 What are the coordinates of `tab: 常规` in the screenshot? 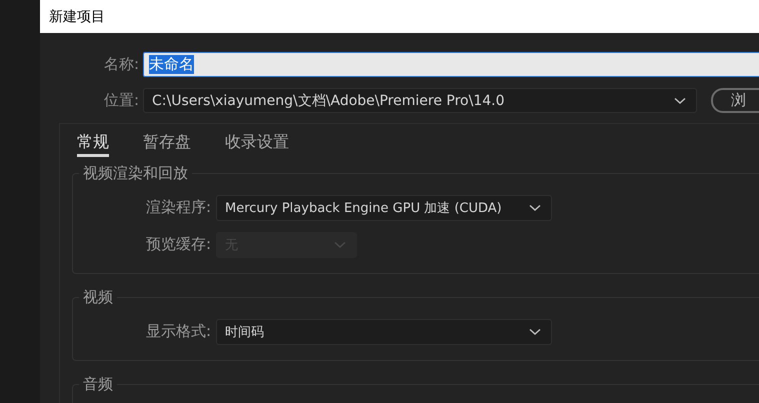 It's located at (93, 144).